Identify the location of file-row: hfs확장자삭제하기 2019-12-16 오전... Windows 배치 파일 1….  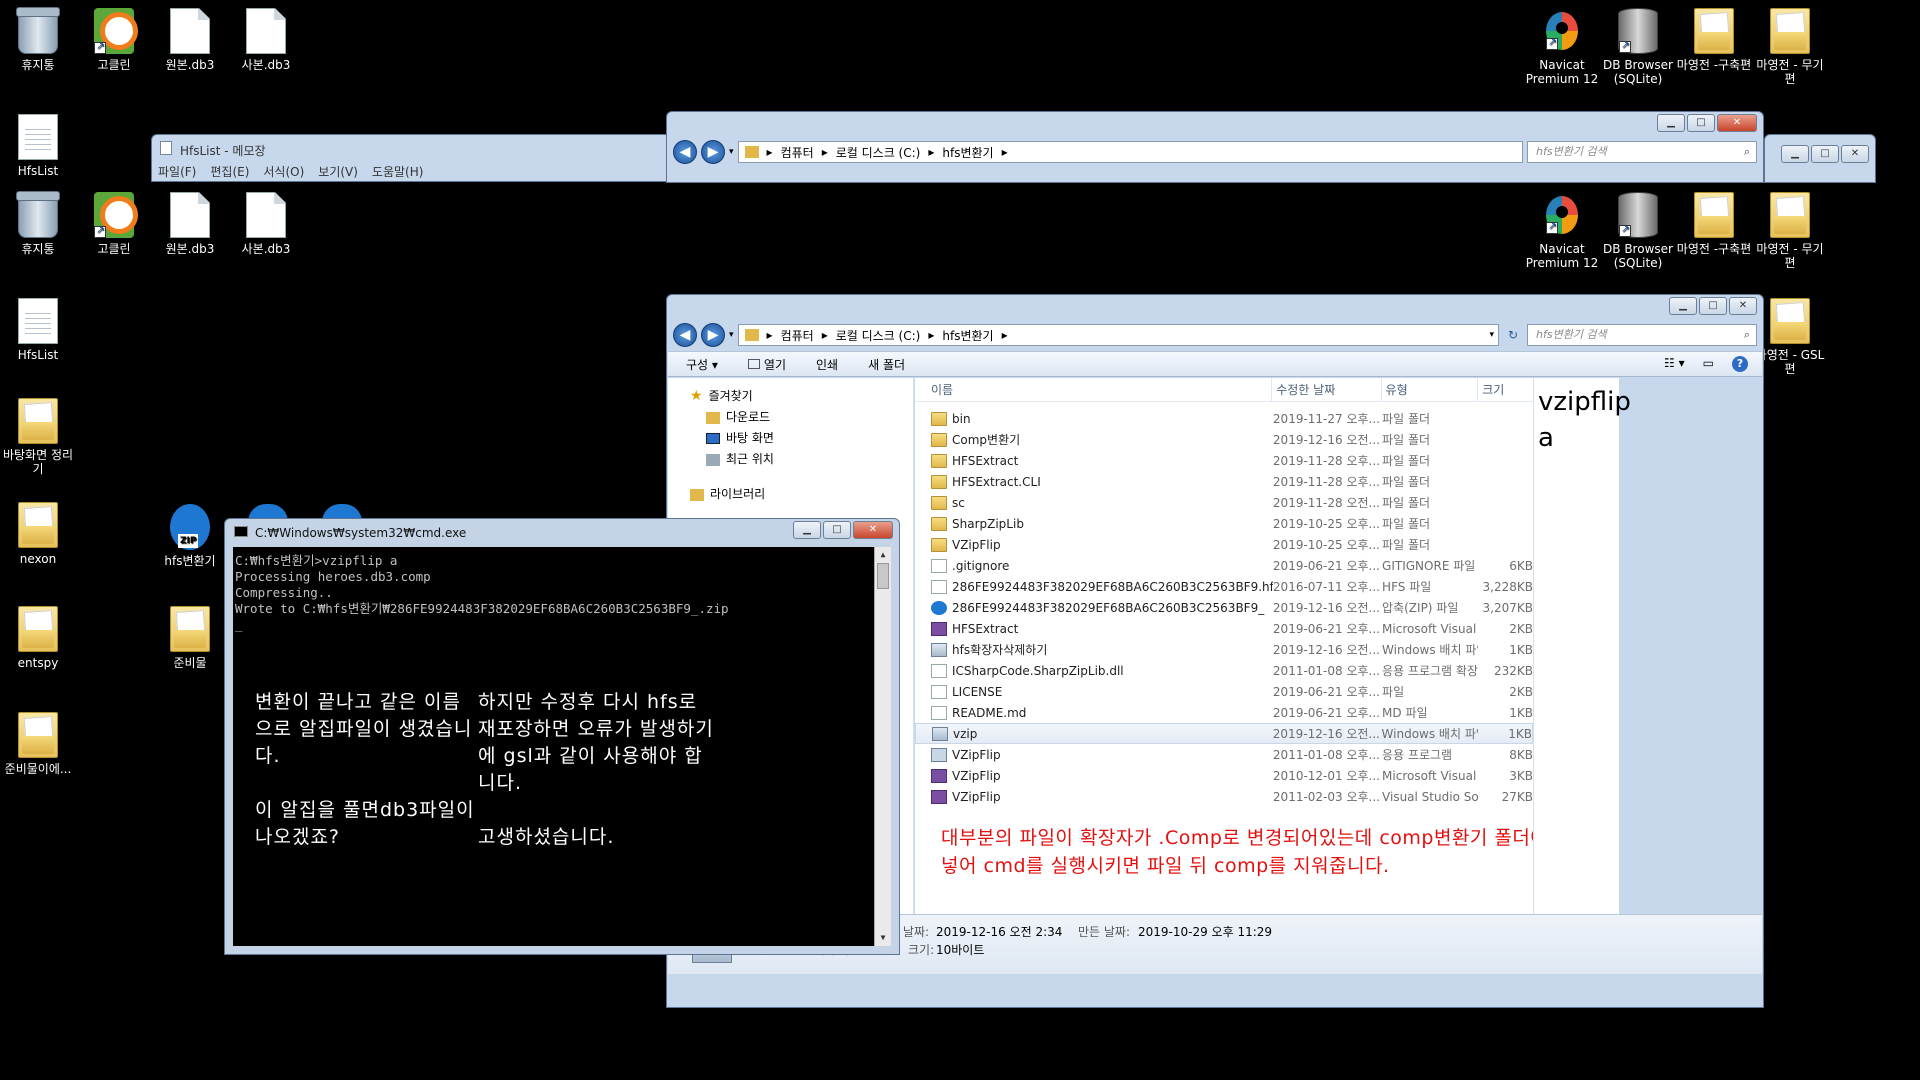
(1224, 649).